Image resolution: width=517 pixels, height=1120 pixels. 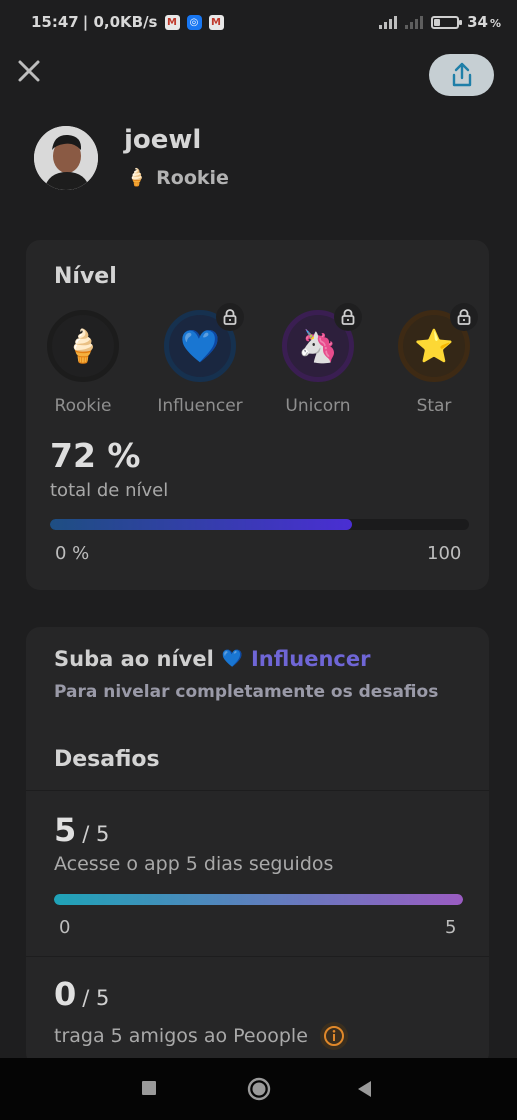 I want to click on home-button, so click(x=259, y=1091).